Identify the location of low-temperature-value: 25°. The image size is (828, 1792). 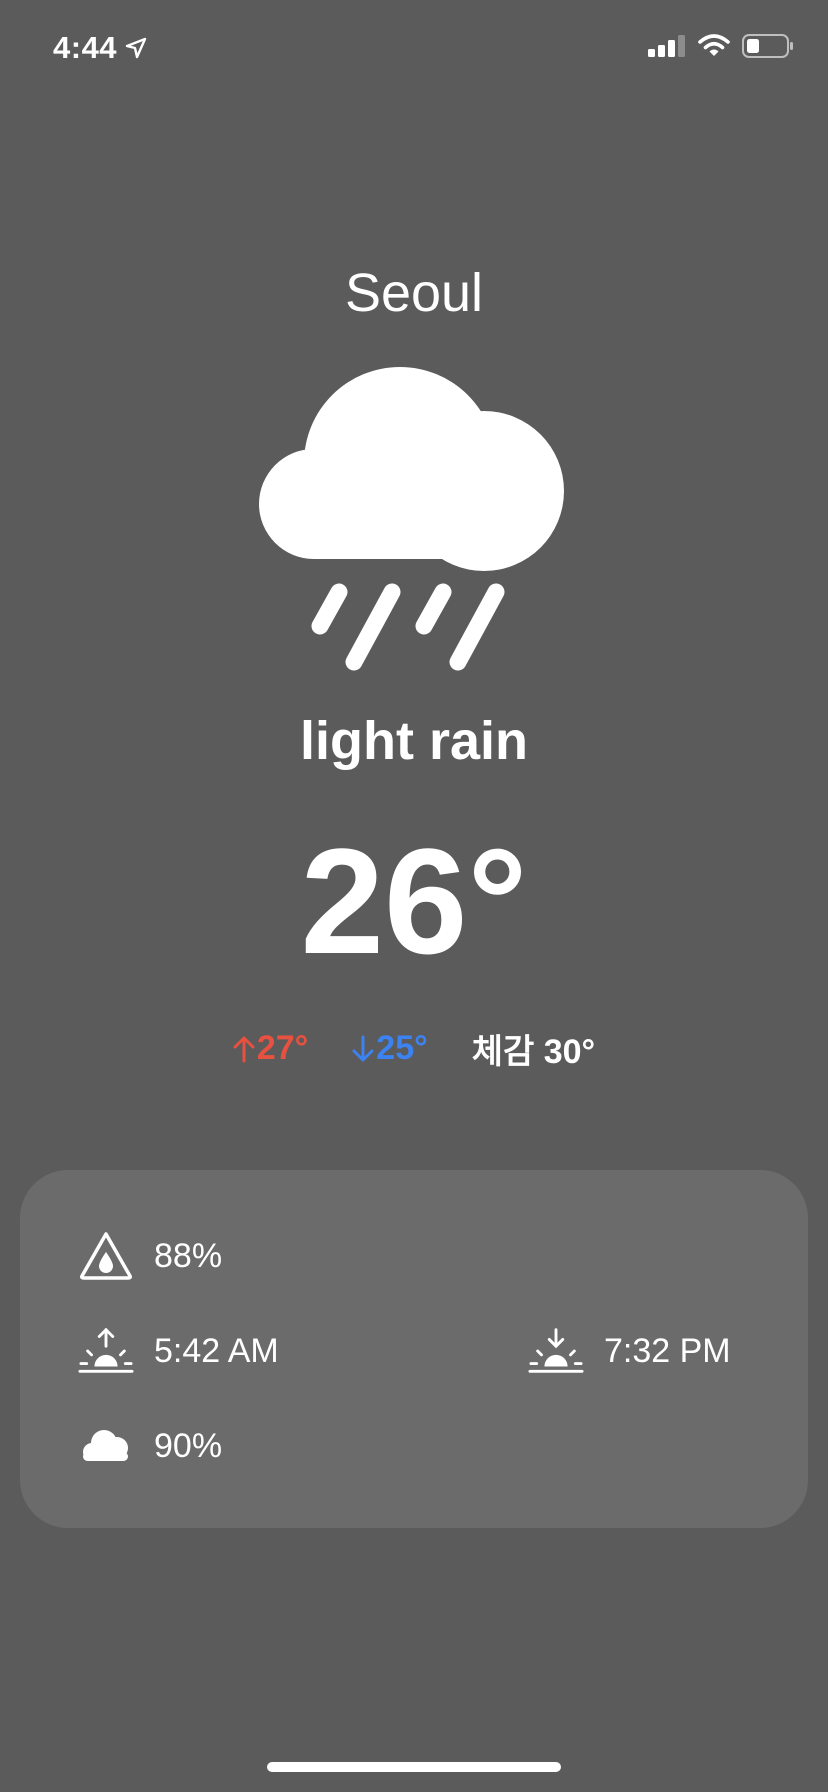
(402, 1048).